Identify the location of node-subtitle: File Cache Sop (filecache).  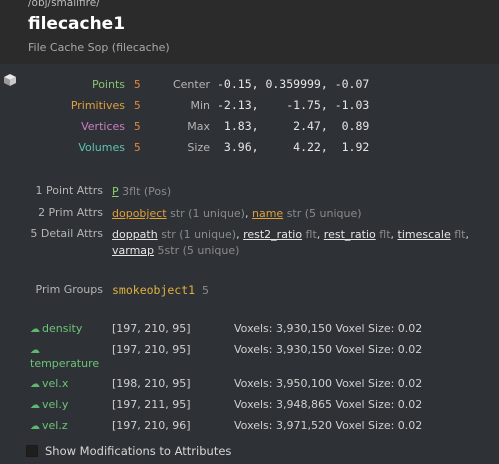
(99, 47).